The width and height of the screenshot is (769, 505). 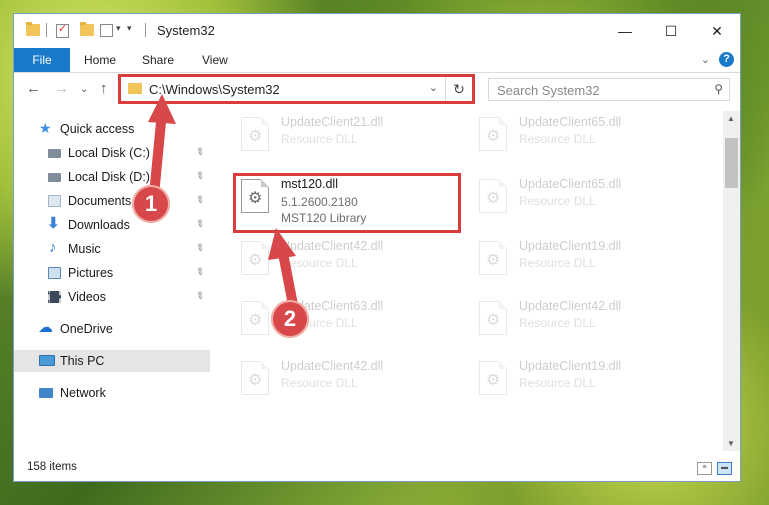 What do you see at coordinates (45, 128) in the screenshot?
I see `star-icon: ★` at bounding box center [45, 128].